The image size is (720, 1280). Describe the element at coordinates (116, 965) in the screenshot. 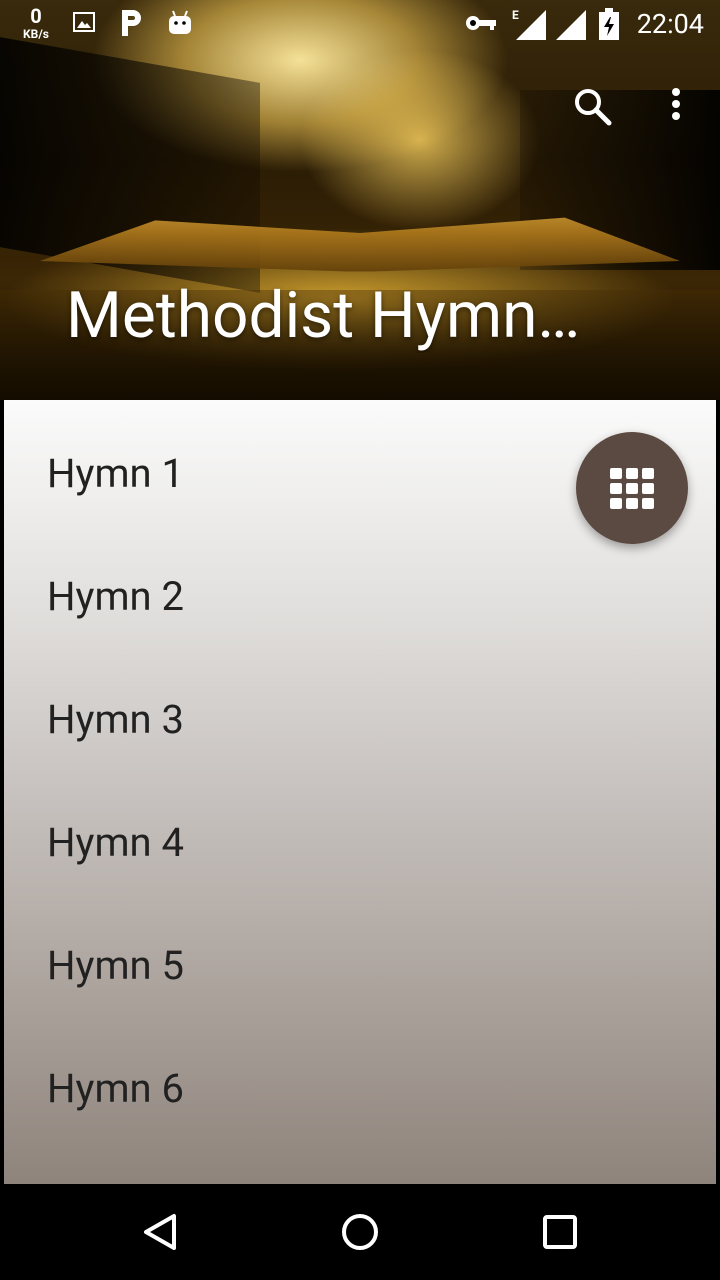

I see `list-item-label: Hymn 5` at that location.